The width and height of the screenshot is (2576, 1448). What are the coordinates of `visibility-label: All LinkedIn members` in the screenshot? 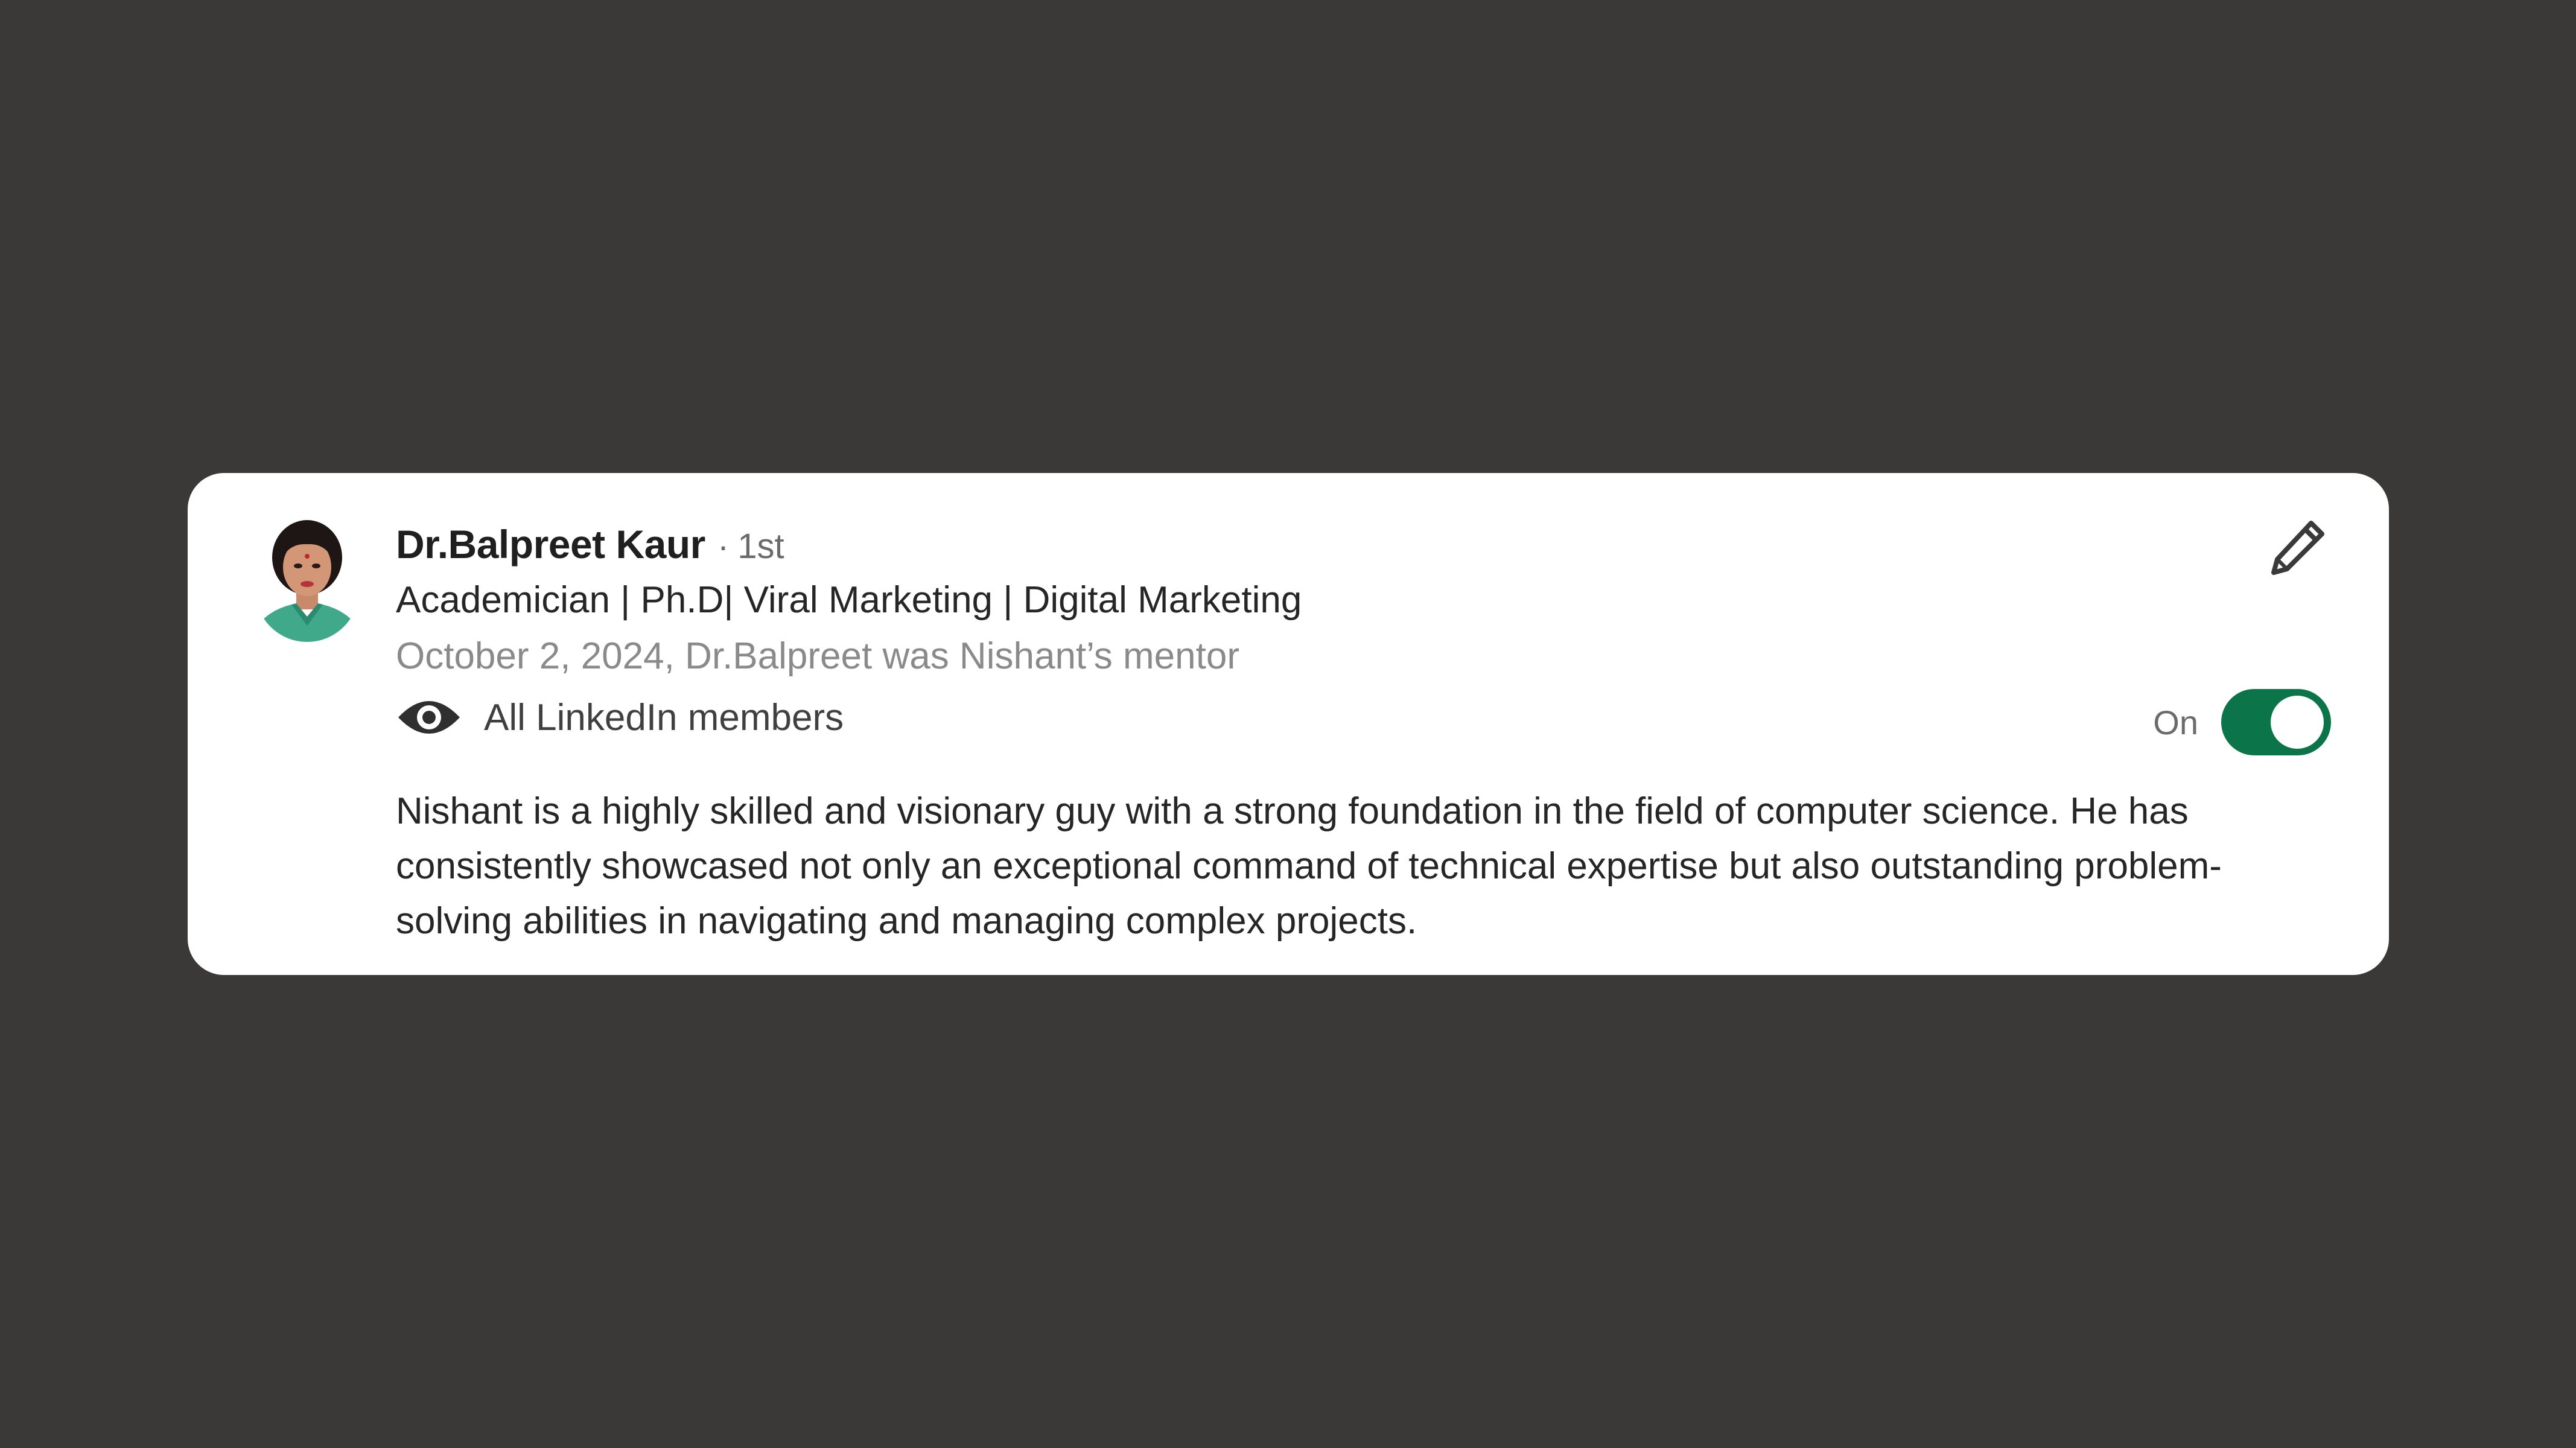 It's located at (664, 717).